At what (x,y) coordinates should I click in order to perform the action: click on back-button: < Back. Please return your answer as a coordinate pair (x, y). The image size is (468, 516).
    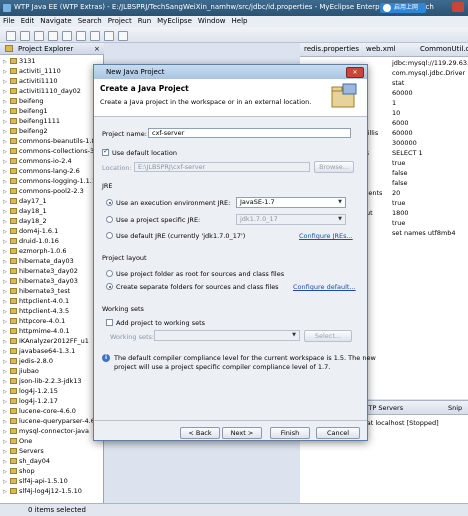
    Looking at the image, I should click on (200, 433).